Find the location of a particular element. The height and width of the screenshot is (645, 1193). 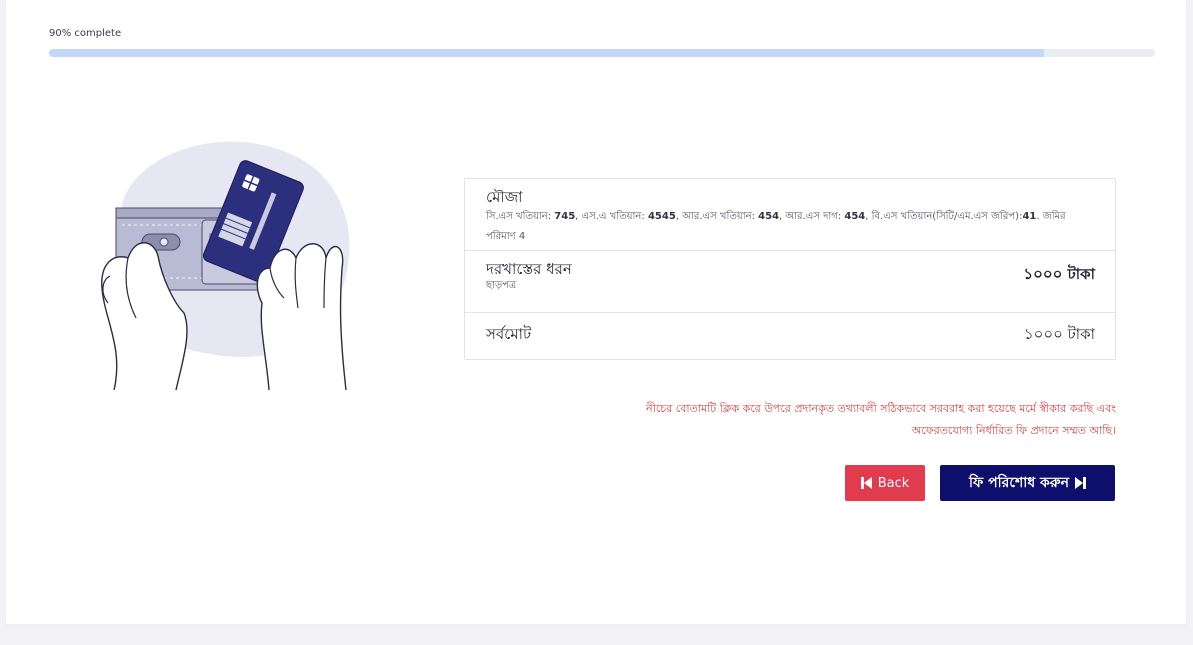

summary-row-total: সর্বমোট ১০০০ টাকা is located at coordinates (790, 336).